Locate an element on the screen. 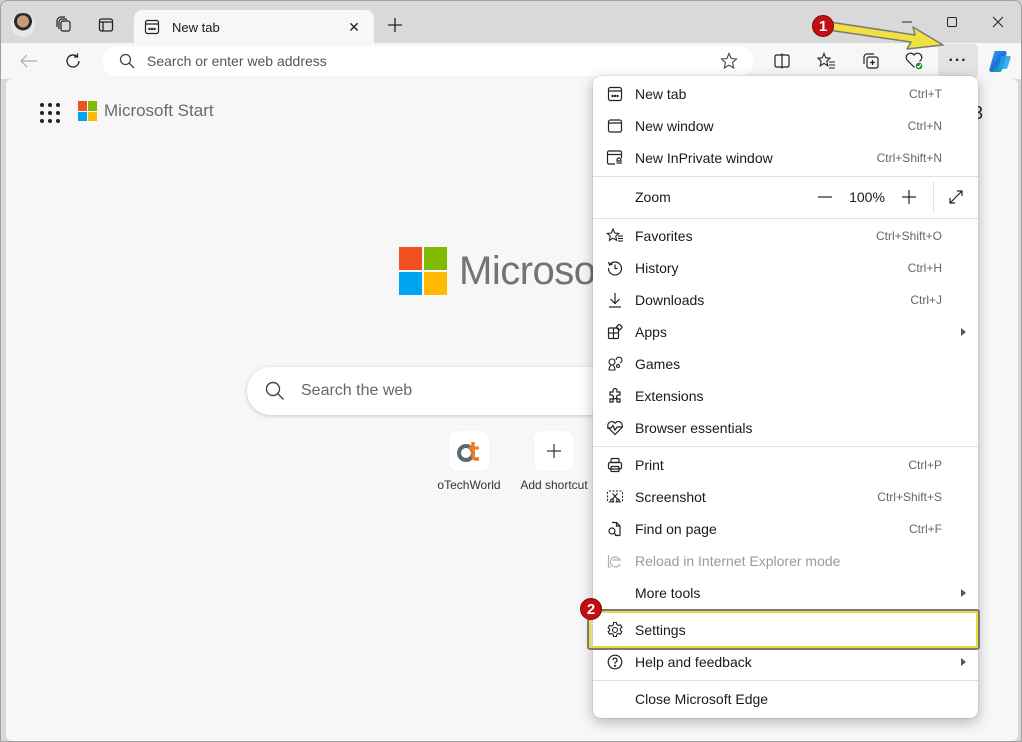  menu-item-new-window: New window Ctrl+N is located at coordinates (785, 126).